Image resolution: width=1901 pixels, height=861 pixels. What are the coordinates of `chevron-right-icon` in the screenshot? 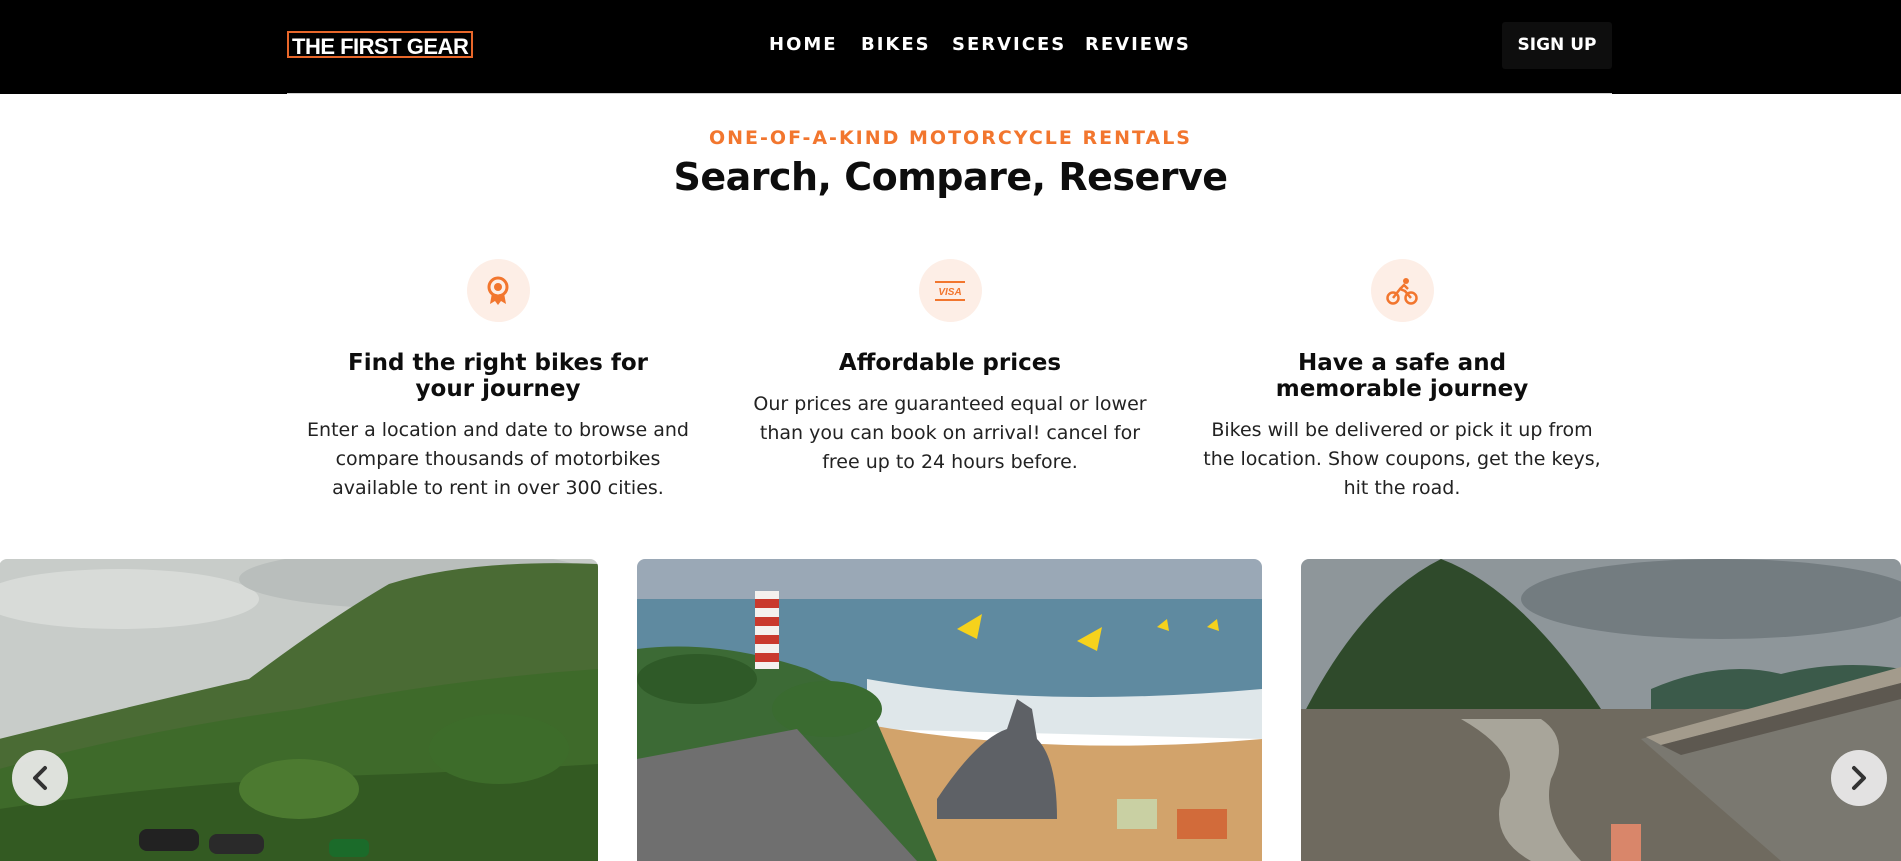 It's located at (1859, 778).